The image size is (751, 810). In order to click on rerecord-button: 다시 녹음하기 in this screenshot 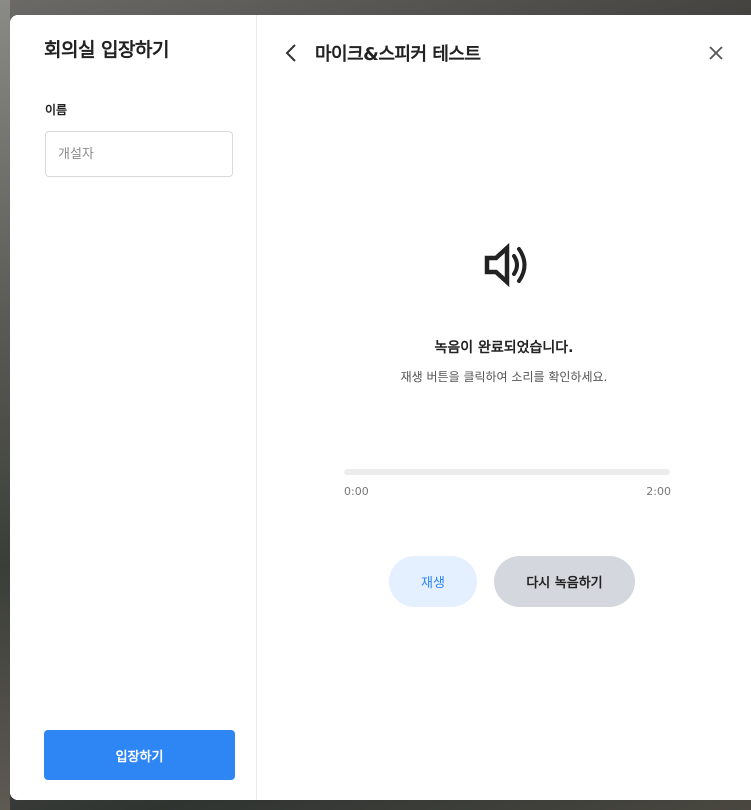, I will do `click(564, 581)`.